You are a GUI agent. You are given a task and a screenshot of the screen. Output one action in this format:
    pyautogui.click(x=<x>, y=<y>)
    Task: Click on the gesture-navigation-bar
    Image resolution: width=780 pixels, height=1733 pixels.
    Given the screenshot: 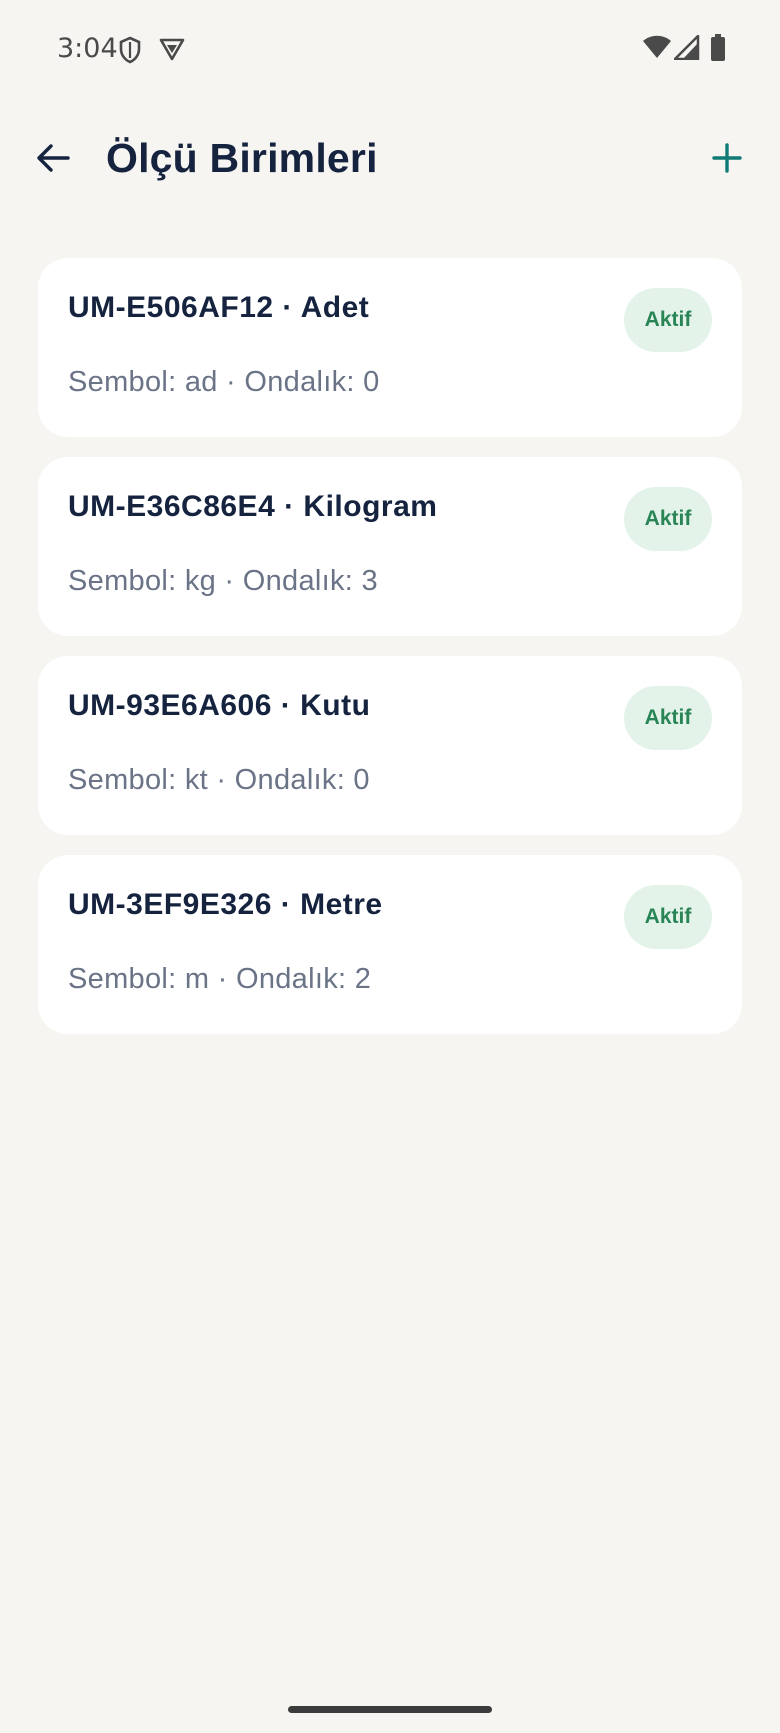 What is the action you would take?
    pyautogui.click(x=390, y=1709)
    